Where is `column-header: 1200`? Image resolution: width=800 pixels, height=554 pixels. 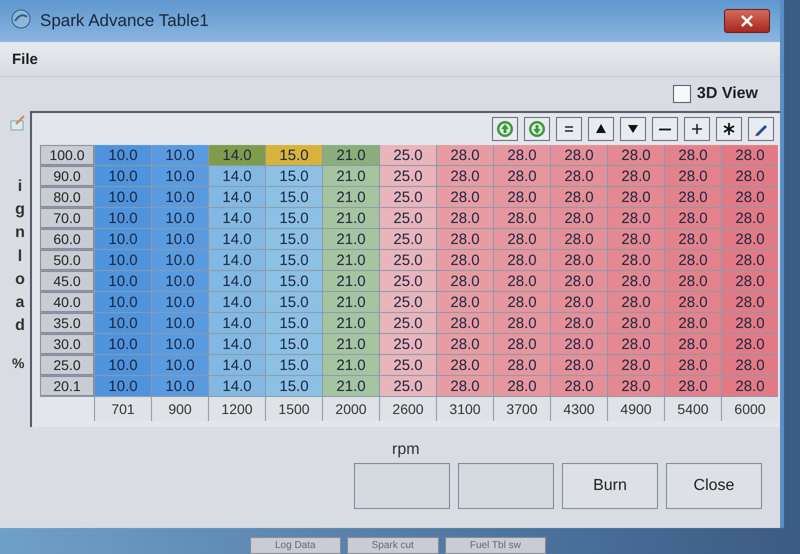 column-header: 1200 is located at coordinates (237, 409).